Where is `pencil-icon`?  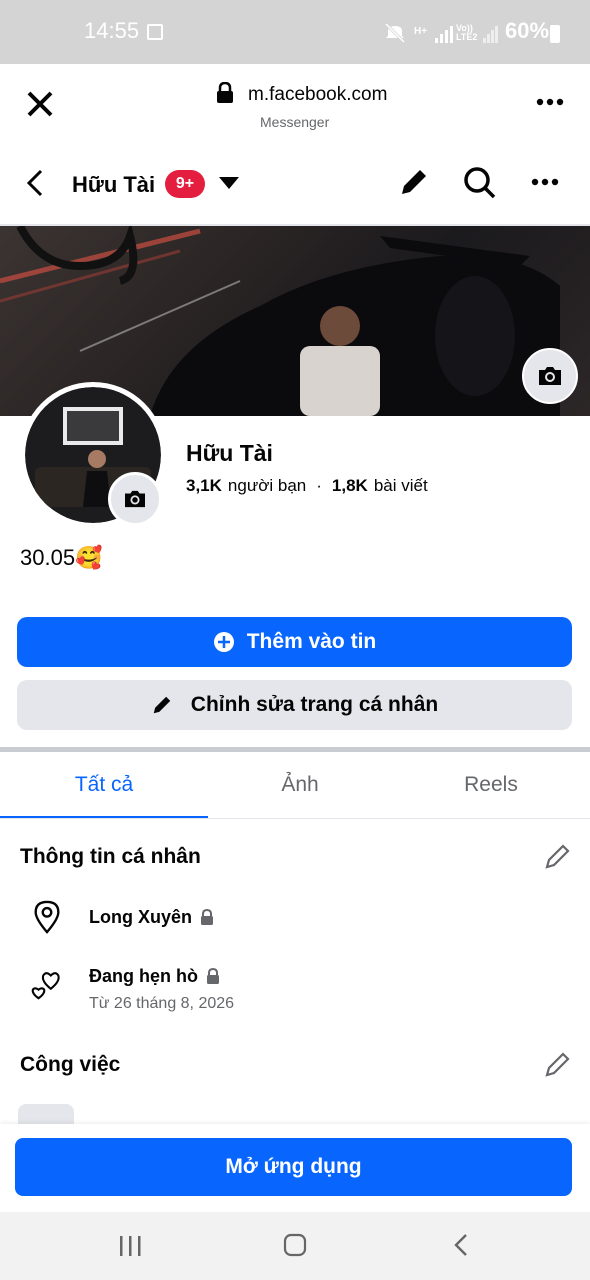
pencil-icon is located at coordinates (162, 705).